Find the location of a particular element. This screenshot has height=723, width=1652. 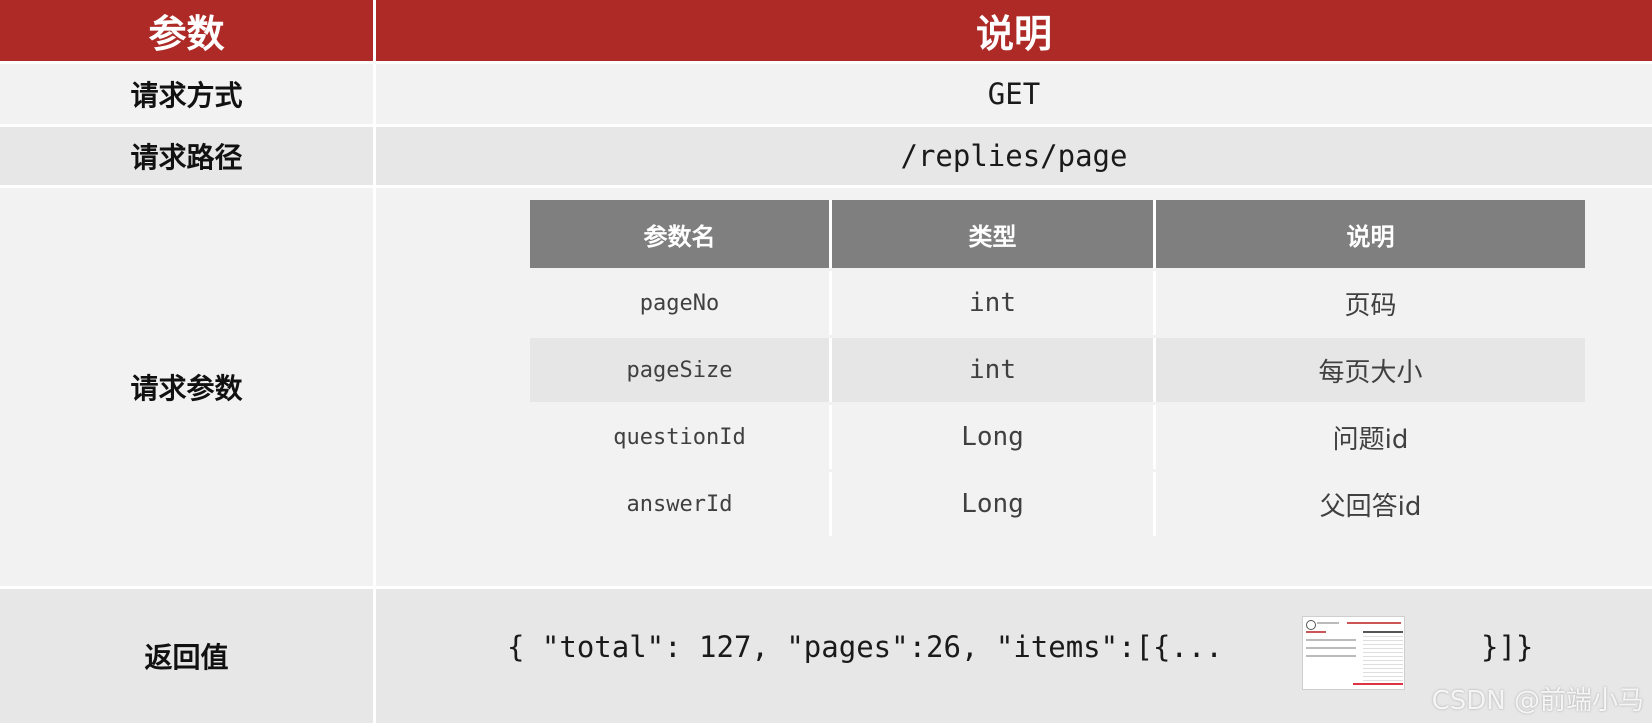

path-value: /replies/page is located at coordinates (1014, 156).